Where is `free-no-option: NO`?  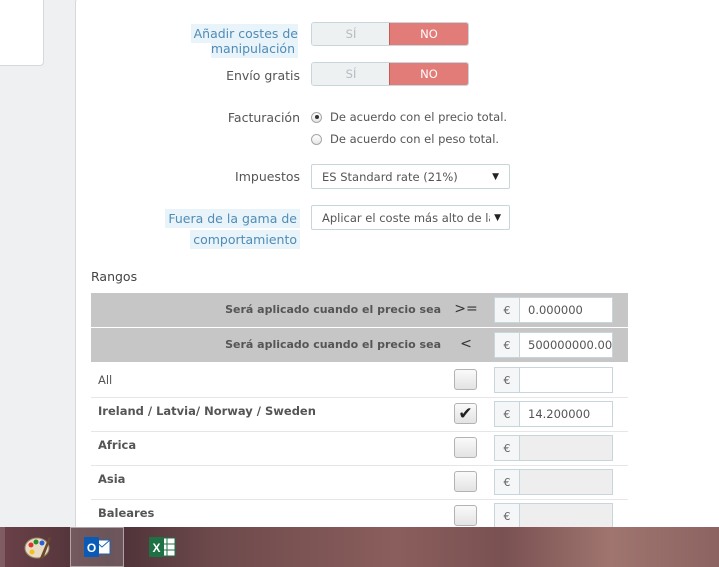
free-no-option: NO is located at coordinates (428, 74).